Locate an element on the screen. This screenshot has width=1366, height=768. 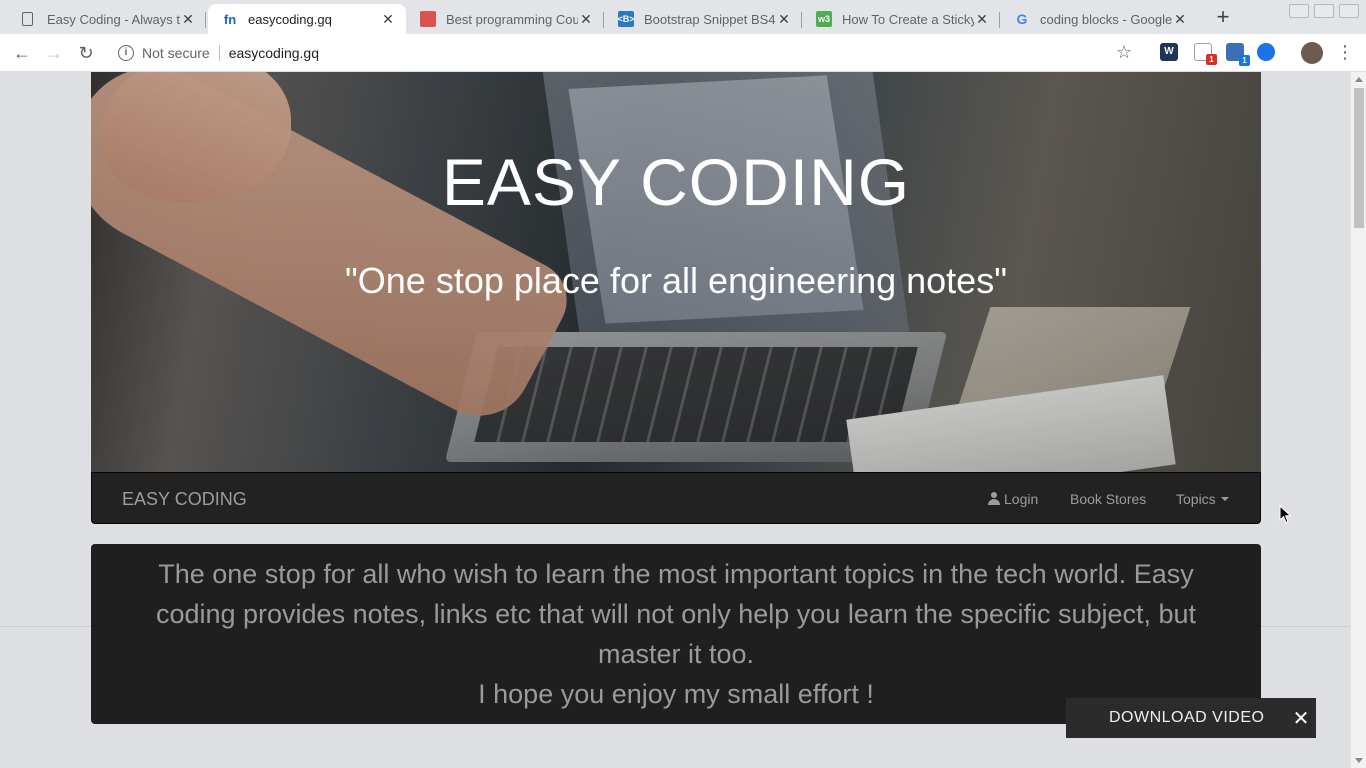
scroll-up-icon is located at coordinates (1359, 79).